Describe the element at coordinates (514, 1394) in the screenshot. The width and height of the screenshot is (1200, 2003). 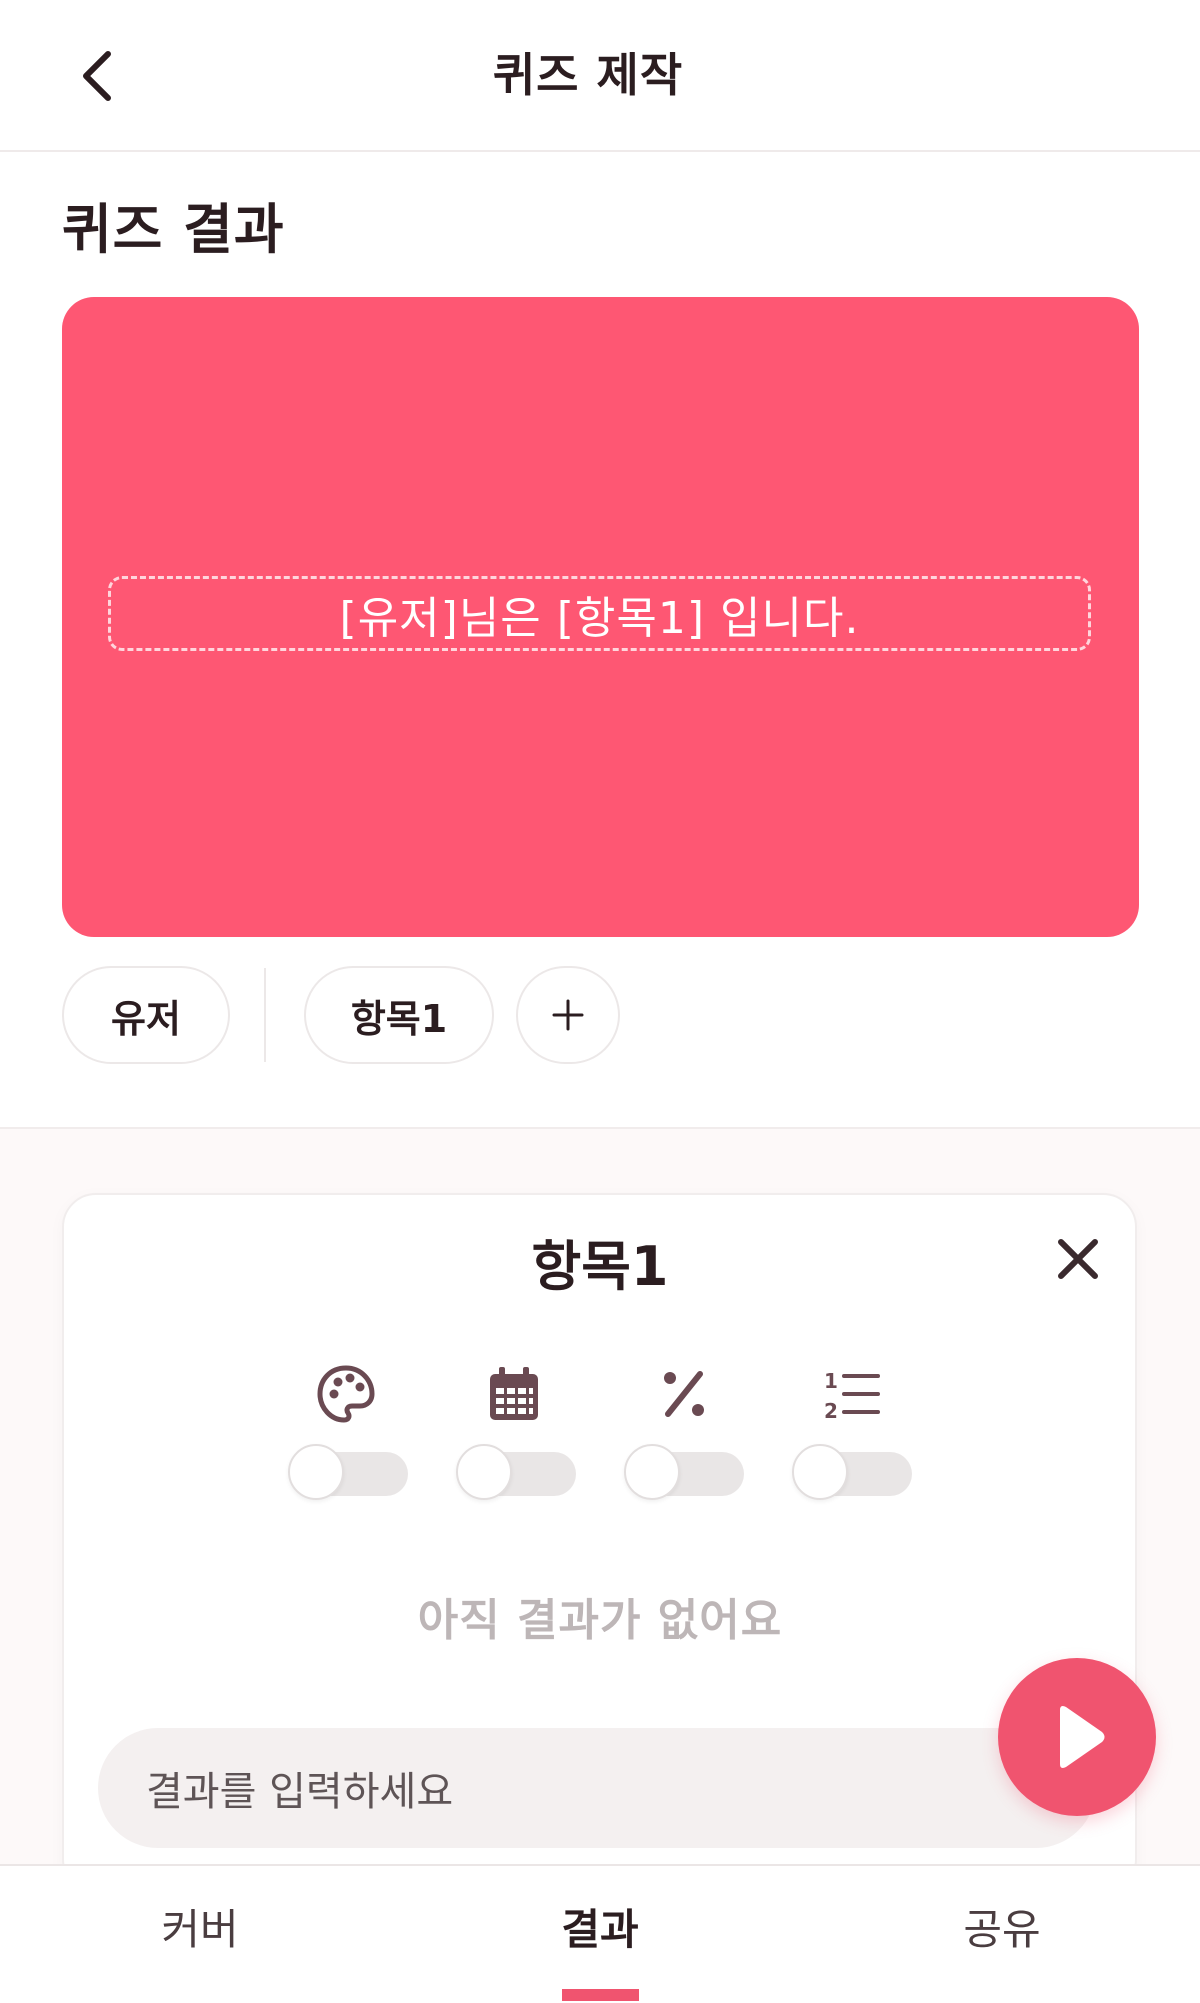
I see `calendar-icon` at that location.